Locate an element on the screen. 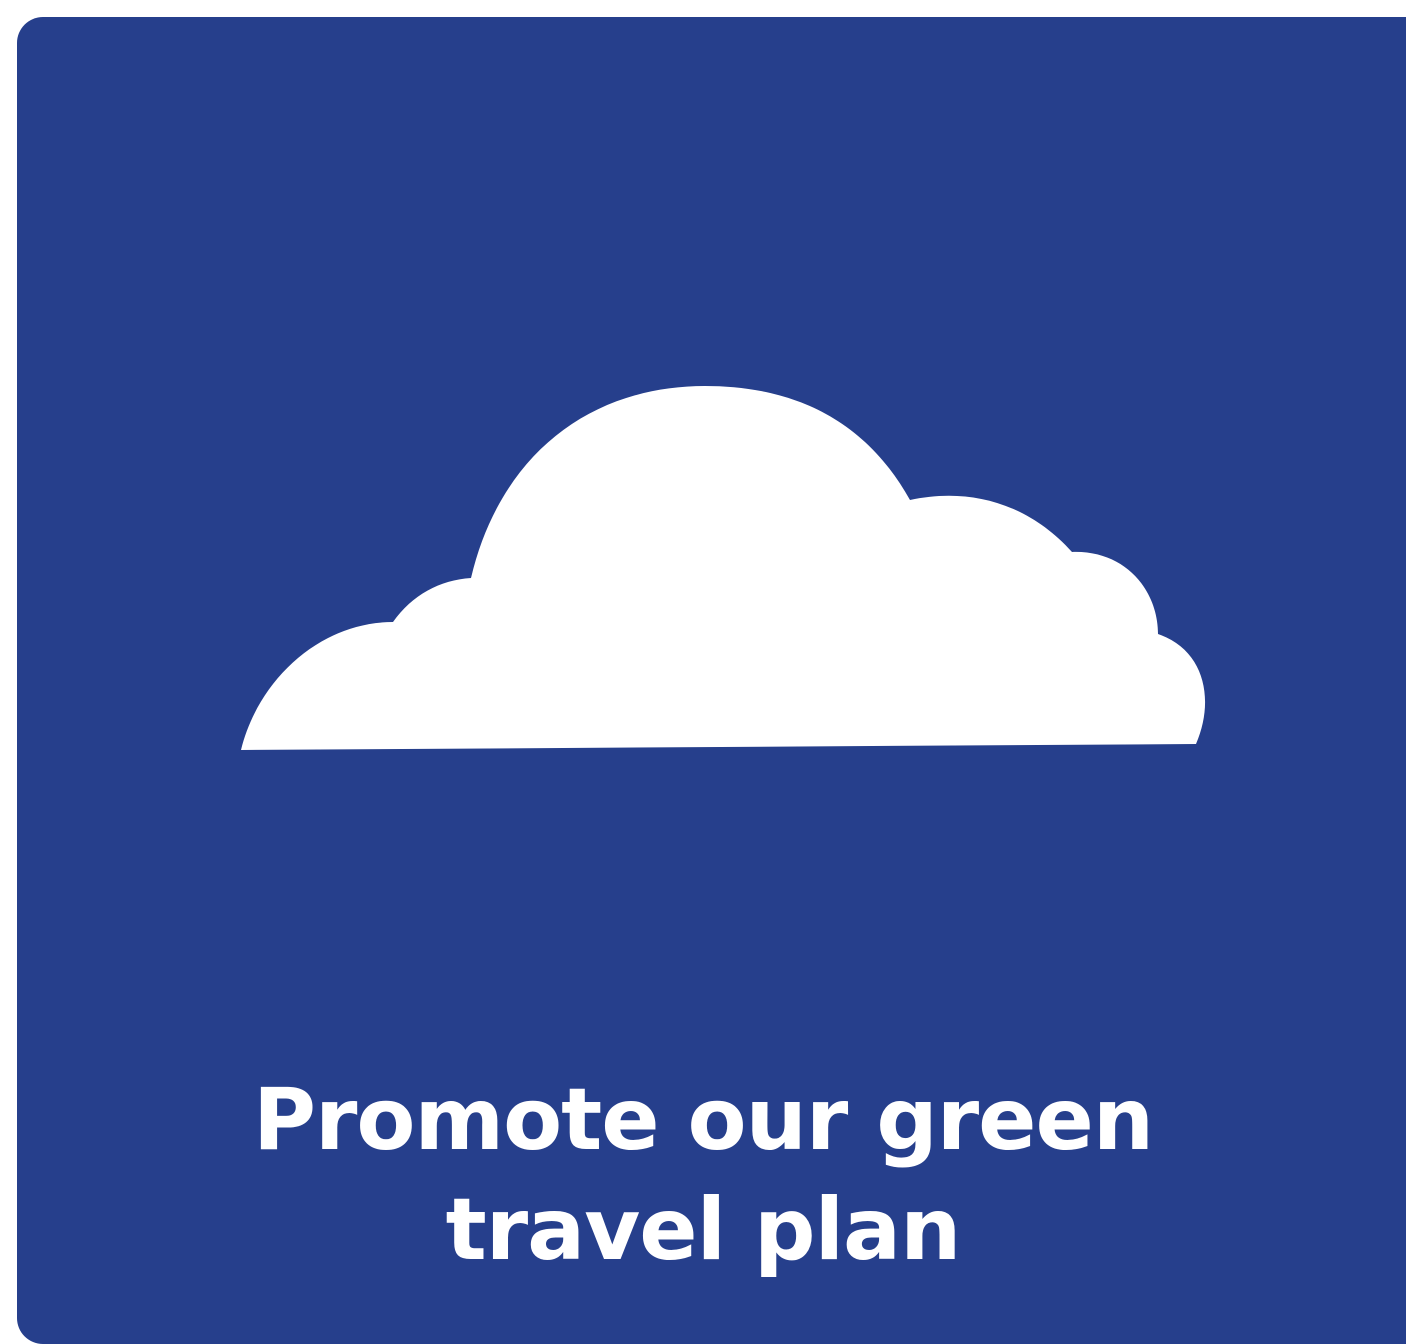 This screenshot has height=1344, width=1406. caption-line-1: Promote our green is located at coordinates (703, 1120).